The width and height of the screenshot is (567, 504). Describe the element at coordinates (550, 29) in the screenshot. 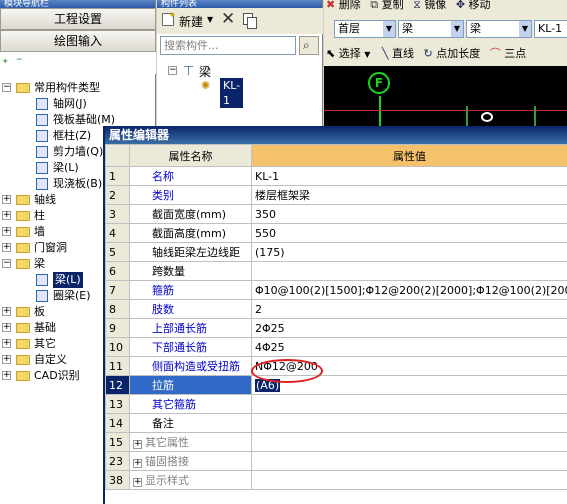

I see `component-name-select: KL-1` at that location.